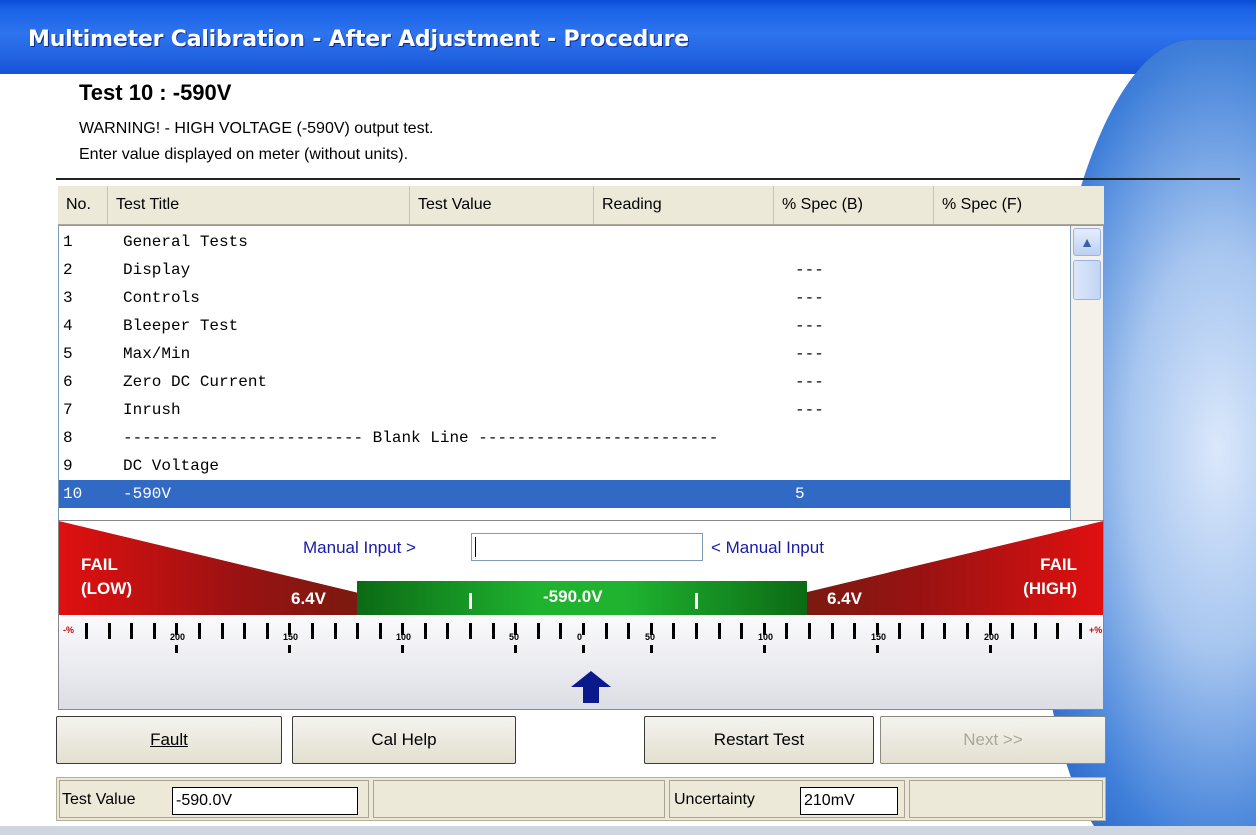 This screenshot has width=1256, height=835. Describe the element at coordinates (514, 637) in the screenshot. I see `scale-label: 50` at that location.